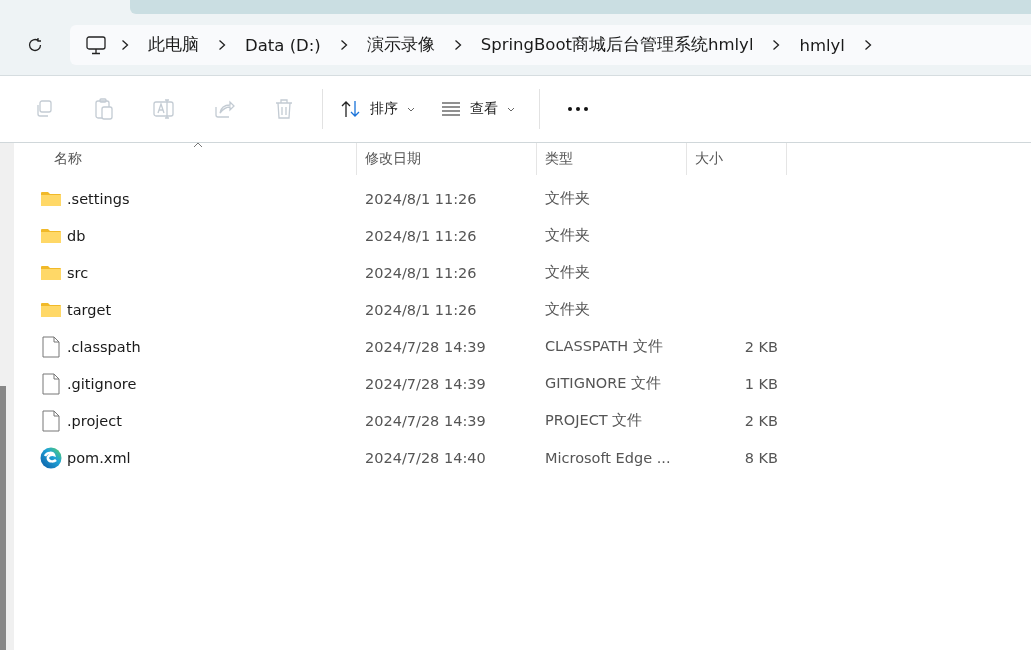  I want to click on file-name: .classpath, so click(104, 346).